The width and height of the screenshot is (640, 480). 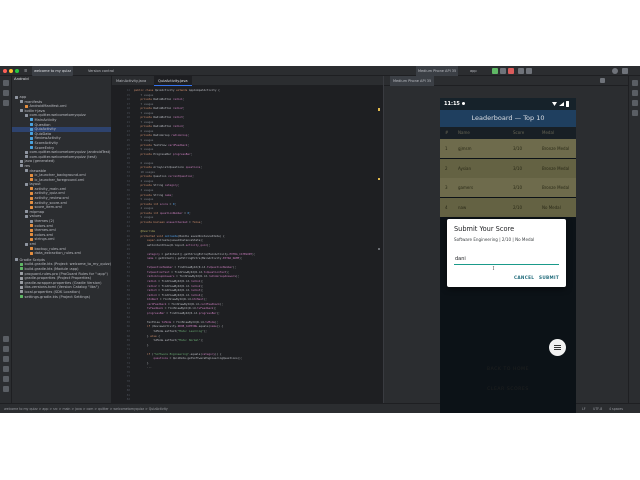 What do you see at coordinates (635, 103) in the screenshot?
I see `device-manager-side-icon` at bounding box center [635, 103].